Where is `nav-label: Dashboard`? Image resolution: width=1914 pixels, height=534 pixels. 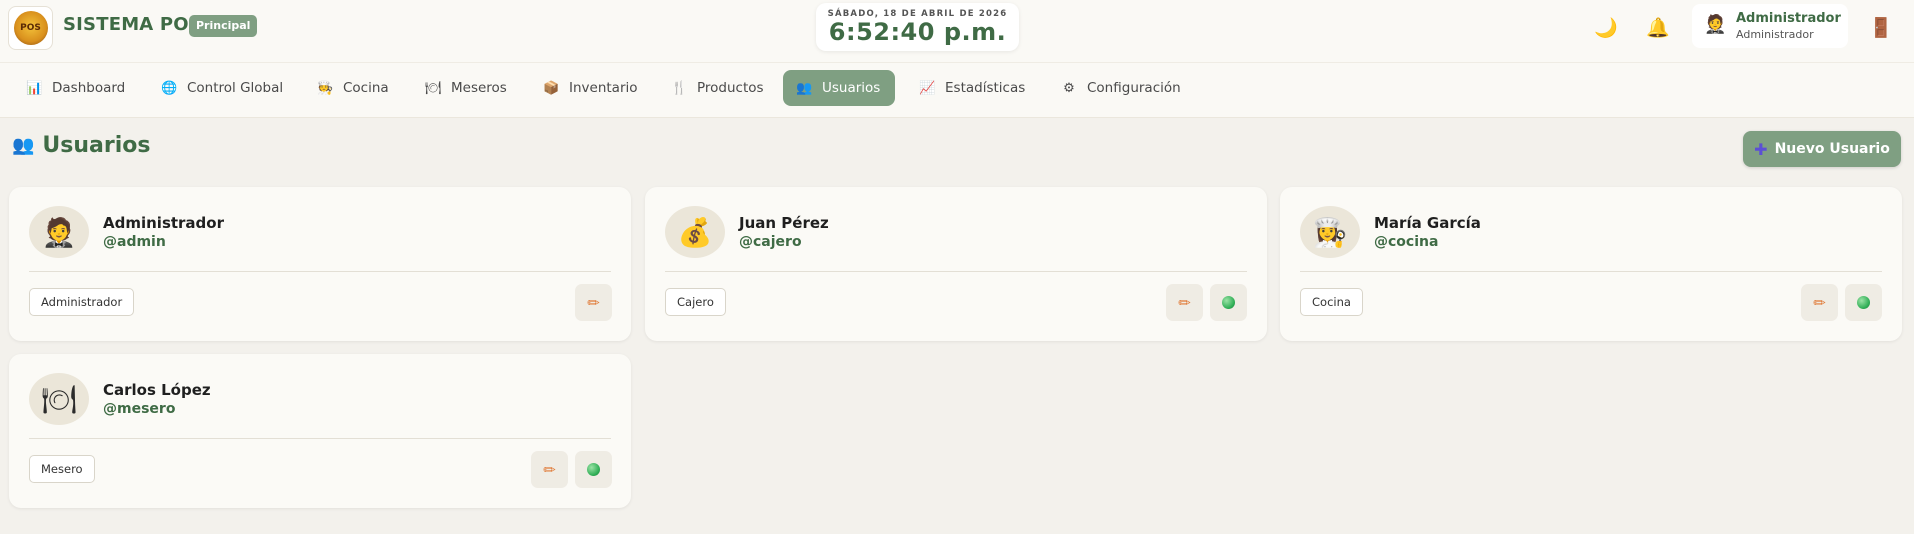 nav-label: Dashboard is located at coordinates (89, 88).